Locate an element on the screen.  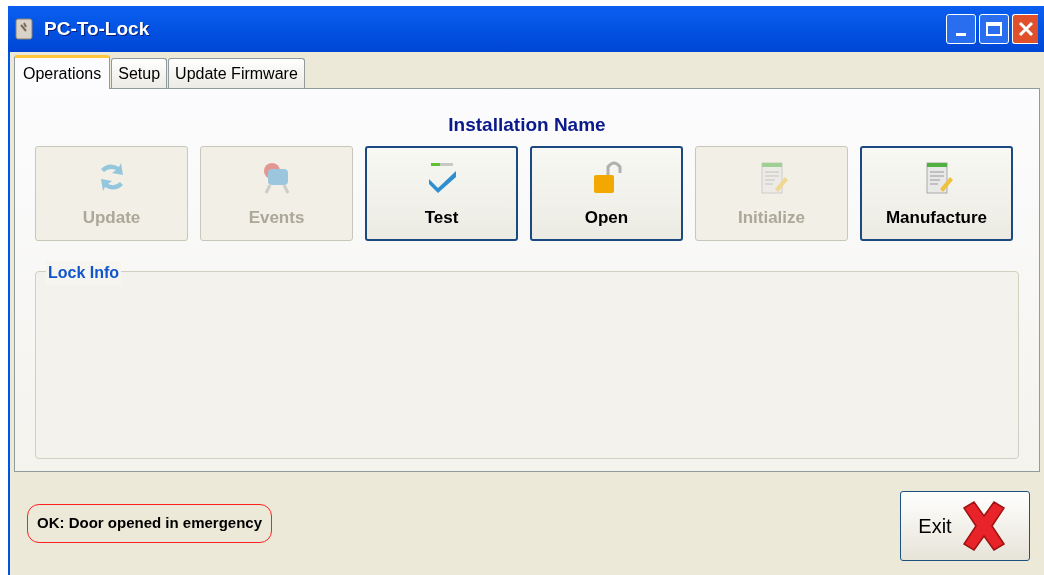
tab: Setup is located at coordinates (139, 73).